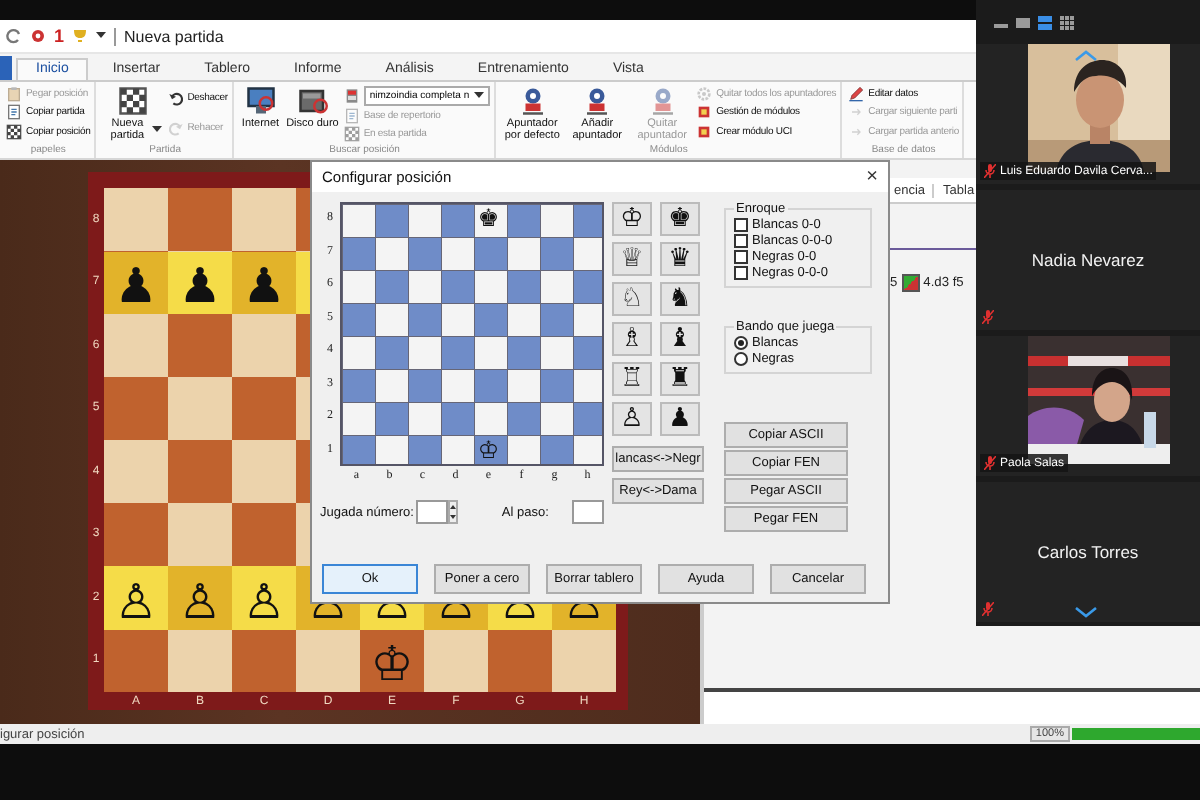  What do you see at coordinates (632, 379) in the screenshot?
I see `piece-button: ♖` at bounding box center [632, 379].